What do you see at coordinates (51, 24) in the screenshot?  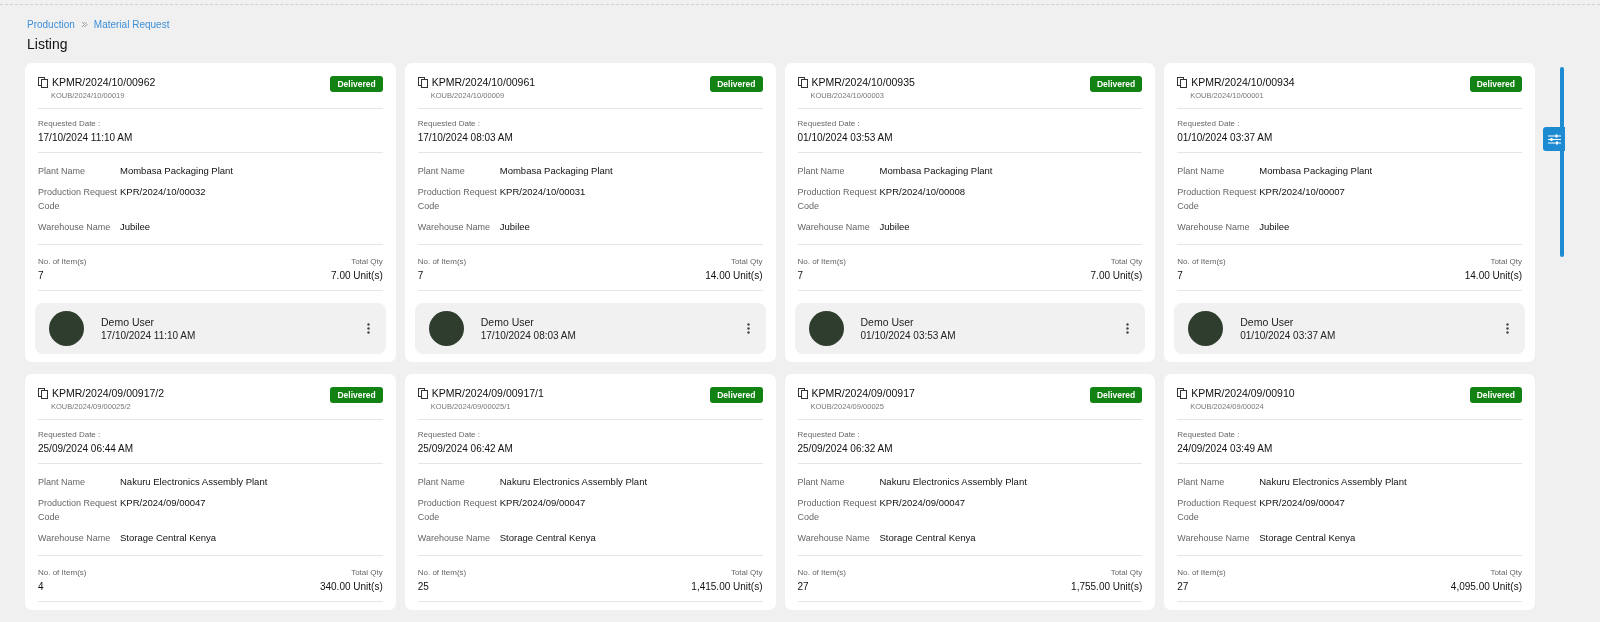 I see `breadcrumb-link: Production` at bounding box center [51, 24].